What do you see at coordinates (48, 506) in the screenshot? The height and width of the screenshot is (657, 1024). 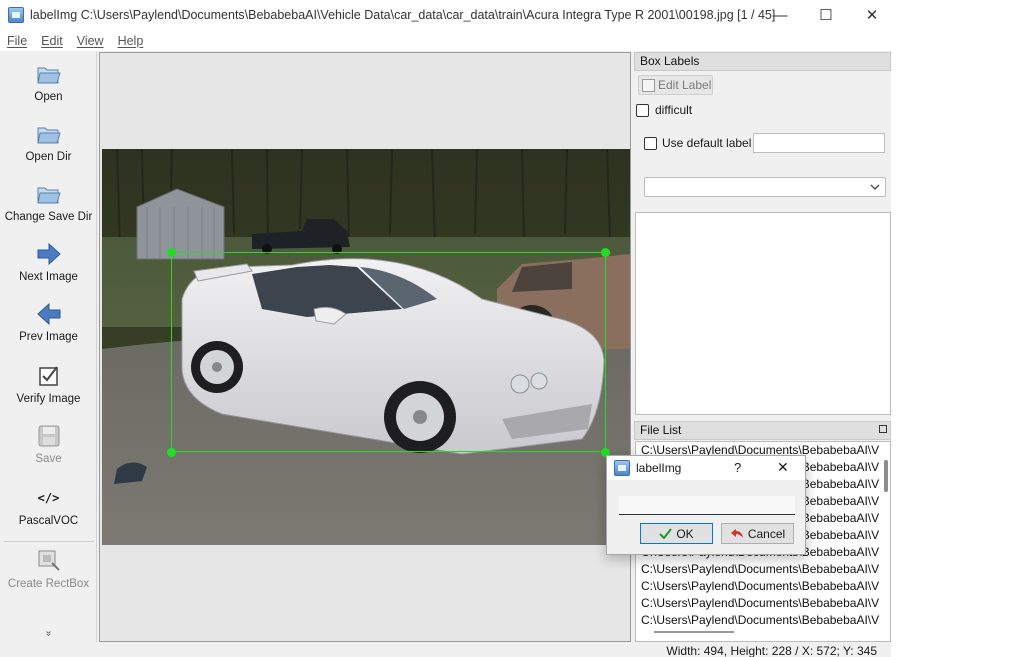 I see `format-toggle-button: </> PascalVOC` at bounding box center [48, 506].